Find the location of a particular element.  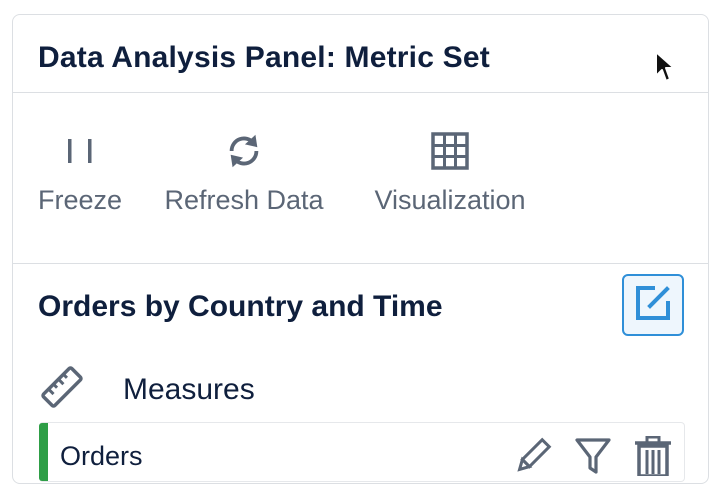

visualization-button: Visualization is located at coordinates (450, 173).